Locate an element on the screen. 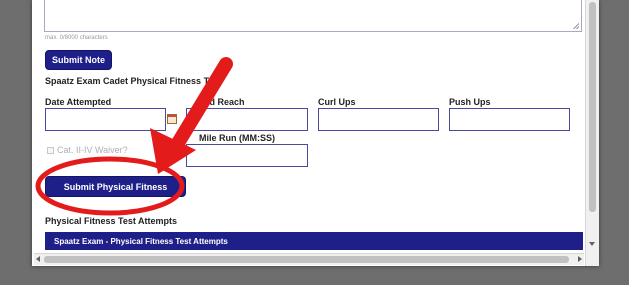  waiver-label: Cat. II-IV Waiver? is located at coordinates (92, 150).